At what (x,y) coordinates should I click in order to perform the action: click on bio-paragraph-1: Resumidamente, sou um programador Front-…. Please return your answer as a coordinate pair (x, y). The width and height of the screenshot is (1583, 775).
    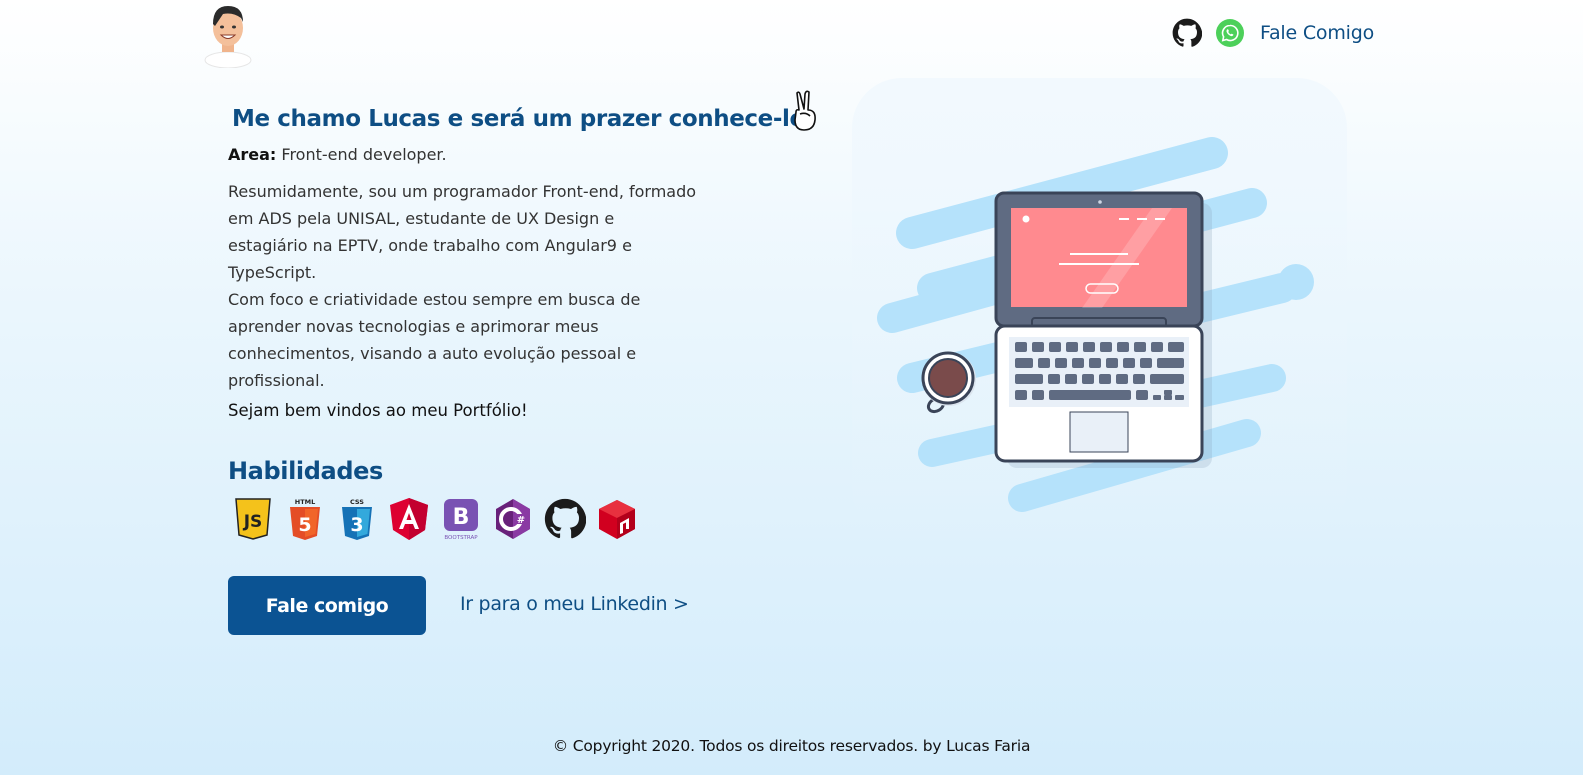
    Looking at the image, I should click on (462, 232).